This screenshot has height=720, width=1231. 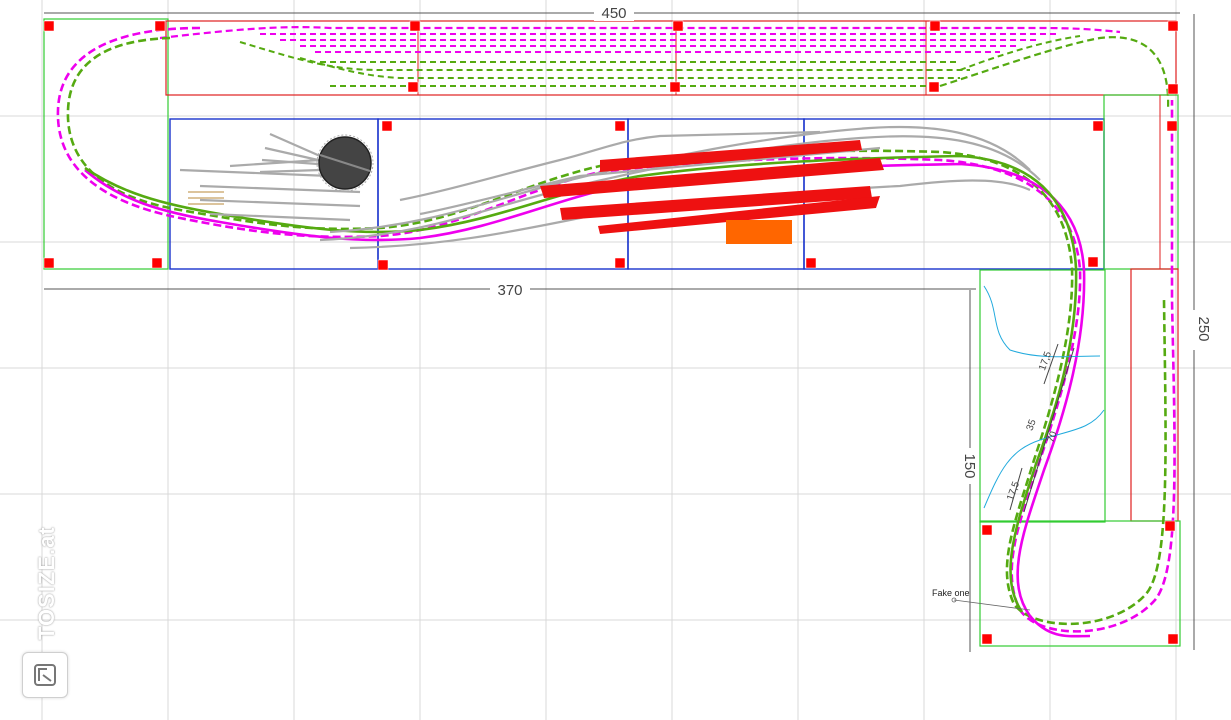 What do you see at coordinates (664, 68) in the screenshot?
I see `staging-yard` at bounding box center [664, 68].